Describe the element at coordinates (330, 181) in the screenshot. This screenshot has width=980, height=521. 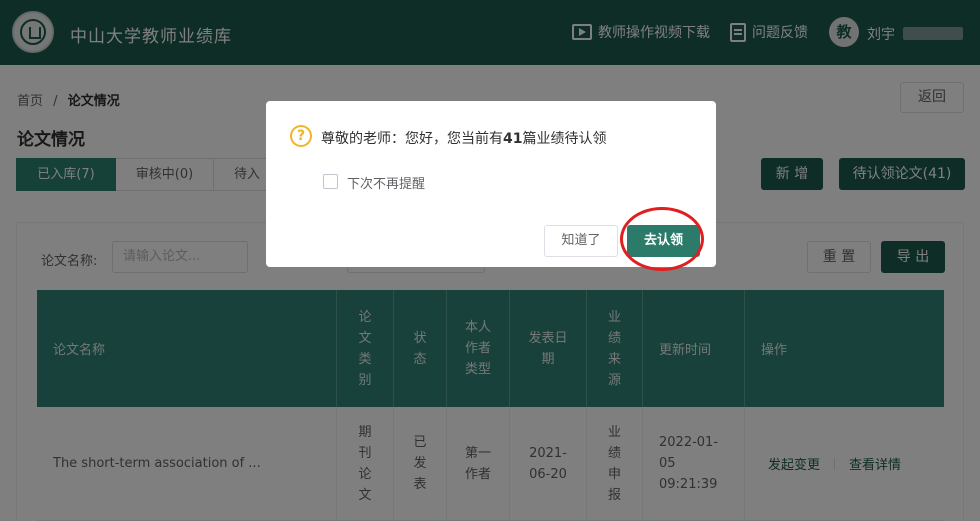
I see `dont-remind-checkbox` at that location.